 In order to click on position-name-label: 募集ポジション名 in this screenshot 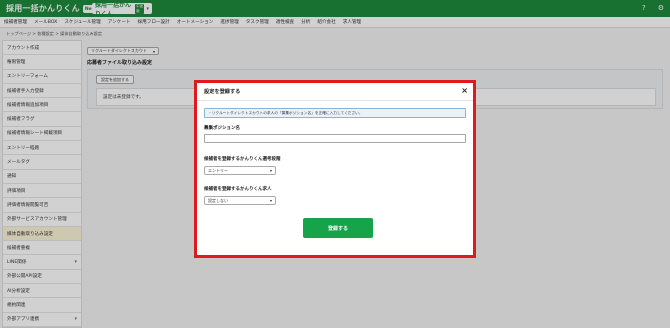, I will do `click(222, 128)`.